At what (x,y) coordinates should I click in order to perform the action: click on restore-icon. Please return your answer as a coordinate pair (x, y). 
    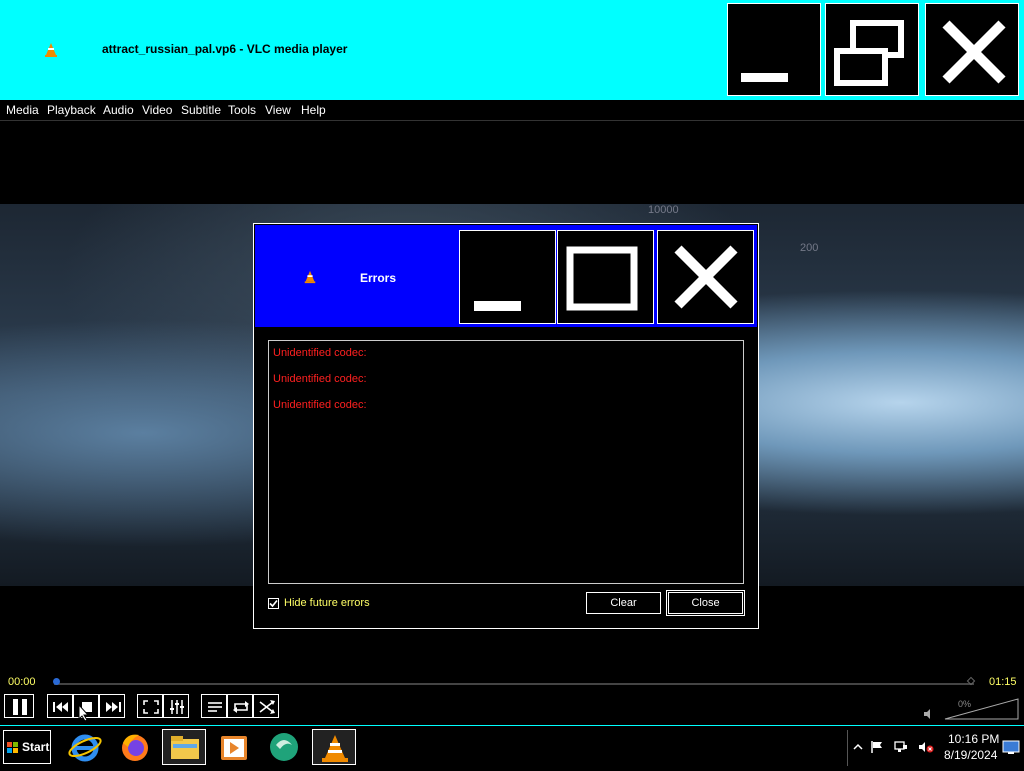
    Looking at the image, I should click on (869, 53).